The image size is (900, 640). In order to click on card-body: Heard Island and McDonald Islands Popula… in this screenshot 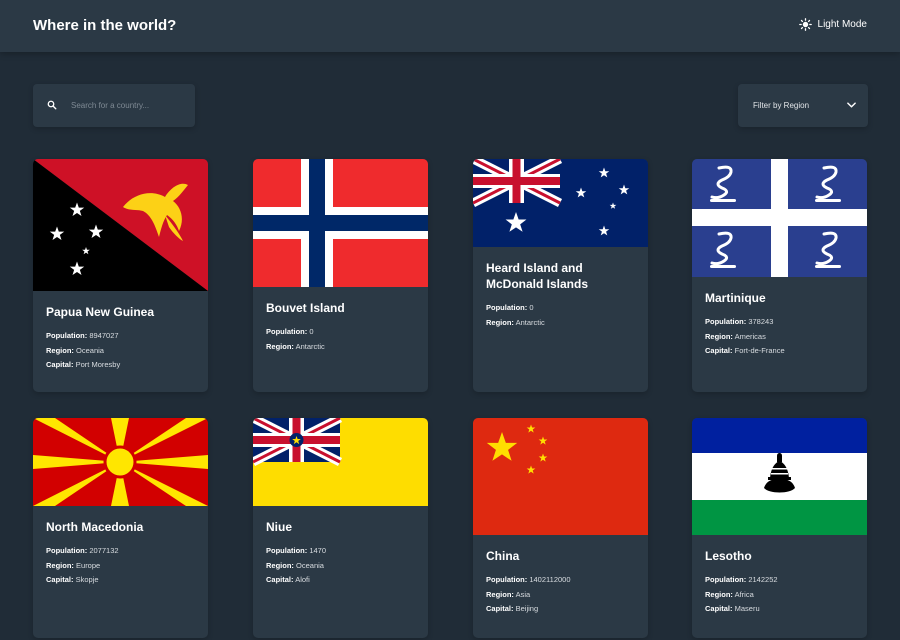, I will do `click(560, 288)`.